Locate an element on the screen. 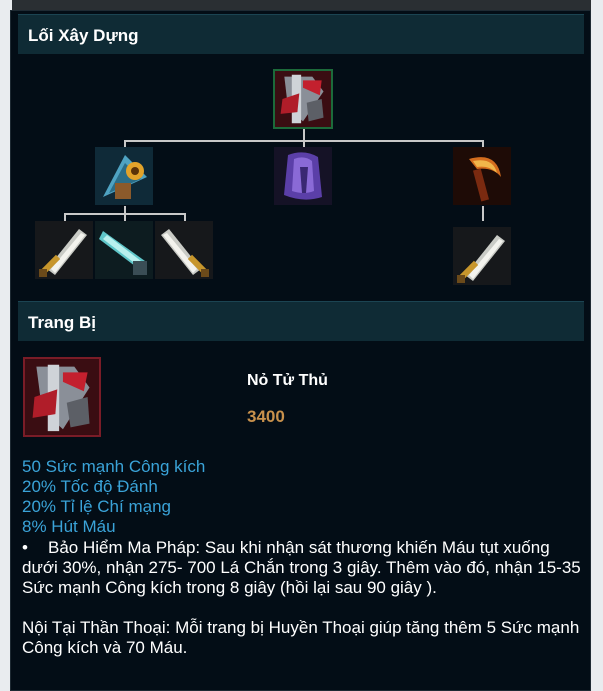  item-name: Nỏ Tử Thủ is located at coordinates (287, 380).